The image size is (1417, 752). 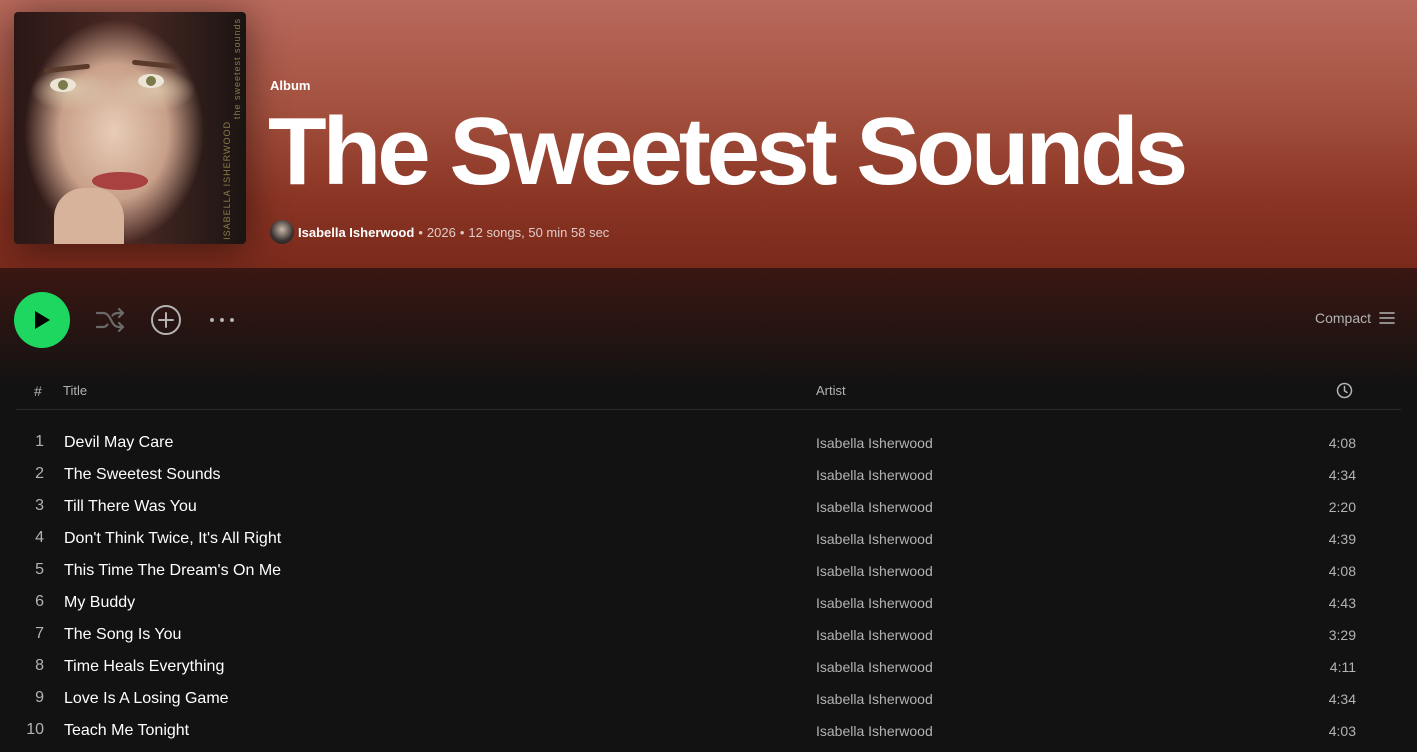 I want to click on track-number: 8, so click(x=39, y=665).